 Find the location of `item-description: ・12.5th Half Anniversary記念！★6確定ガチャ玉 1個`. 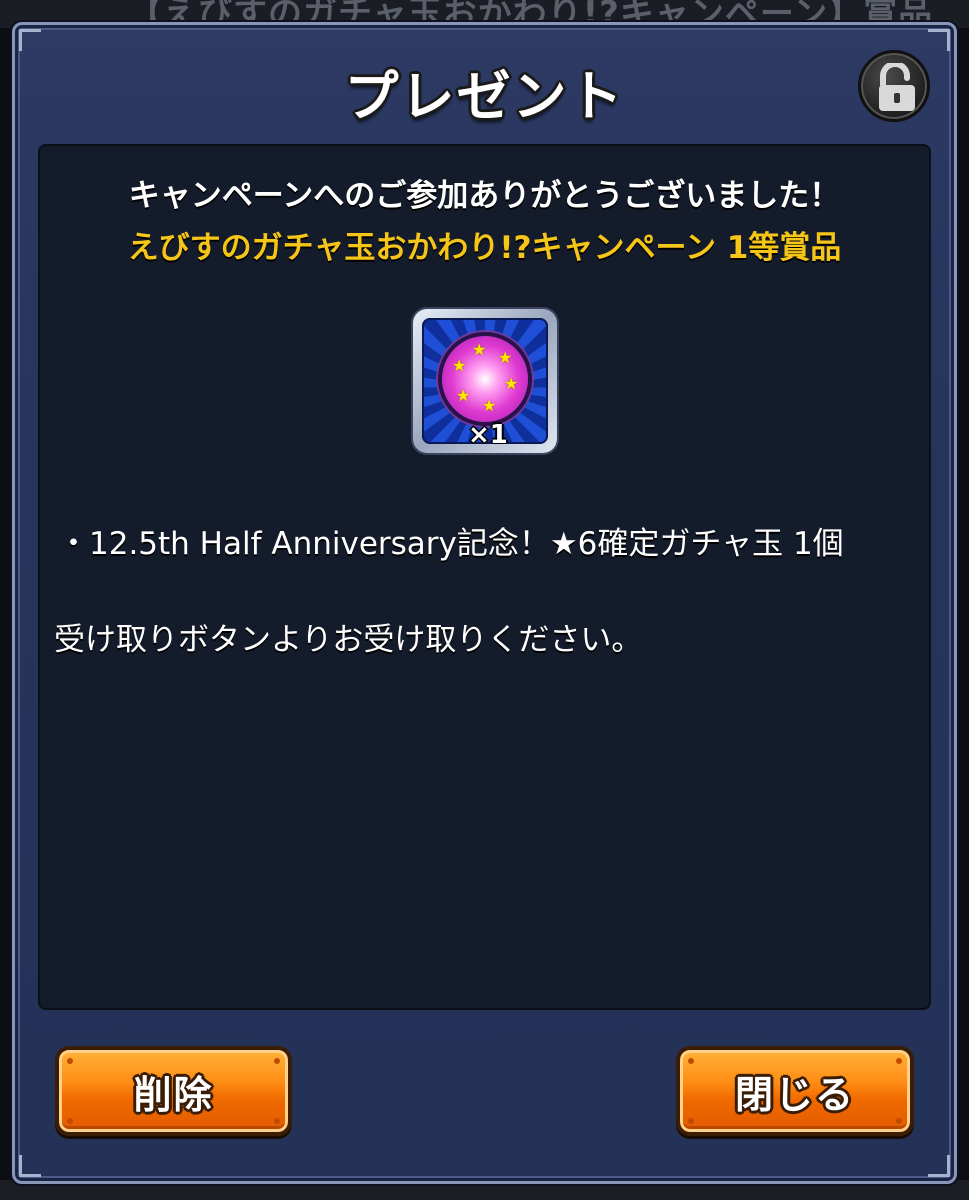

item-description: ・12.5th Half Anniversary記念！★6確定ガチャ玉 1個 is located at coordinates (451, 544).